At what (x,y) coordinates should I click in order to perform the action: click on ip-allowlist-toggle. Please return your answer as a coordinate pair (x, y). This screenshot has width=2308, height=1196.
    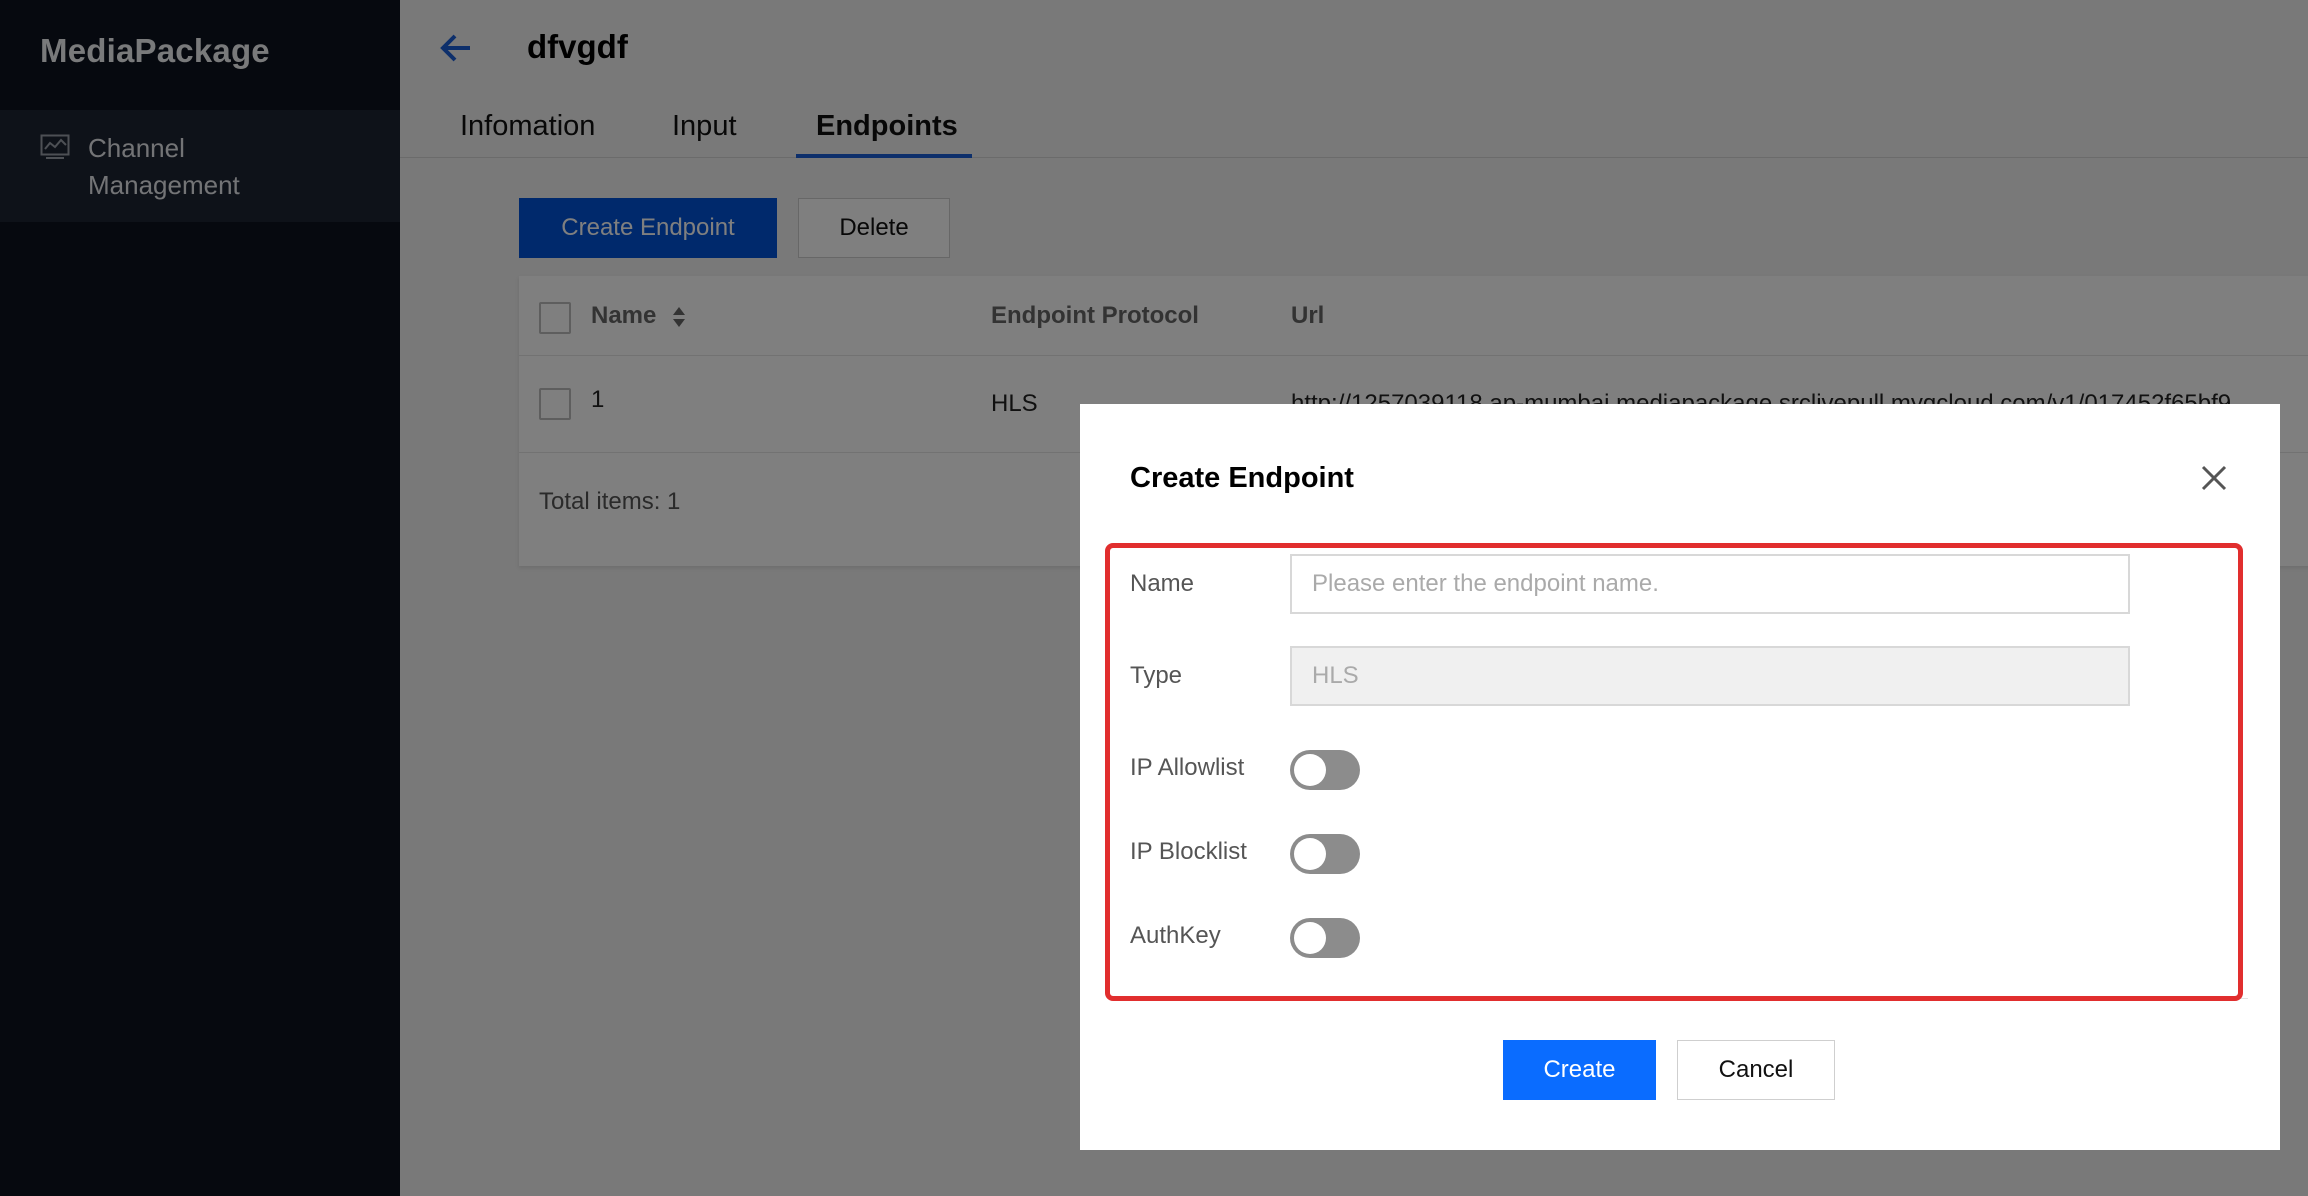
    Looking at the image, I should click on (1325, 770).